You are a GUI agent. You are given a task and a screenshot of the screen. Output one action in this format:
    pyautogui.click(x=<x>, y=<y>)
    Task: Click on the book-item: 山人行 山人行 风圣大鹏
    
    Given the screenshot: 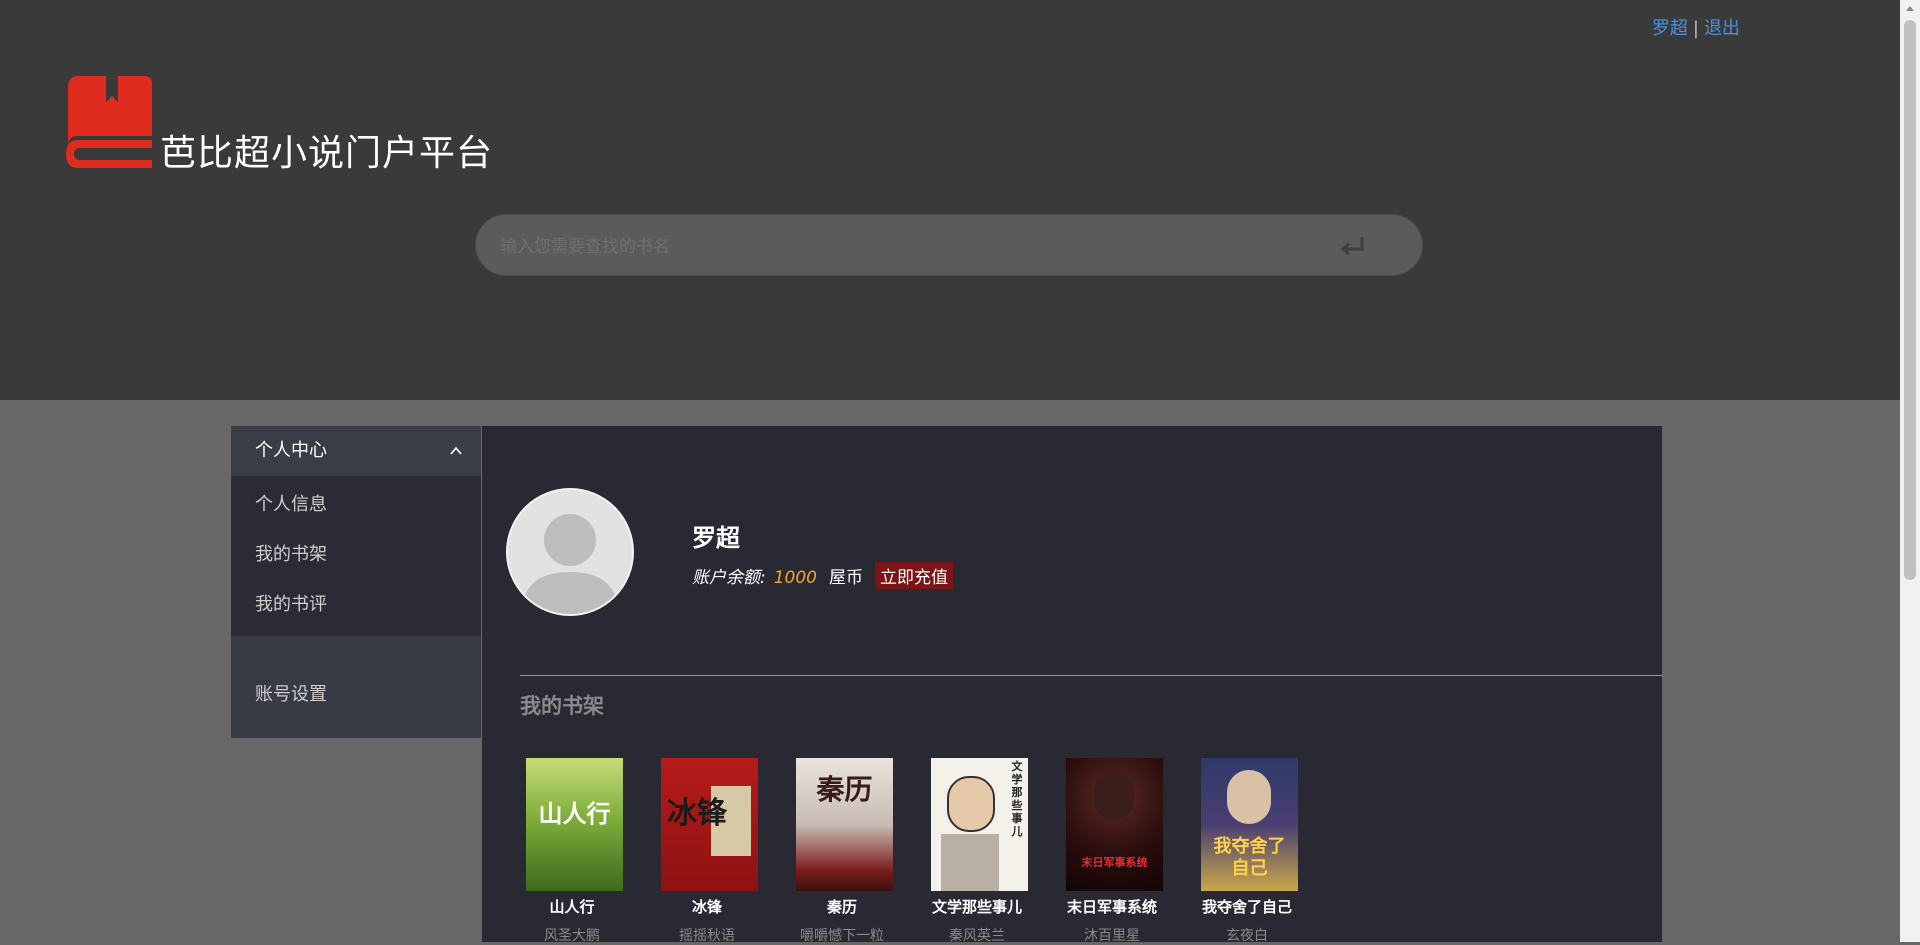 What is the action you would take?
    pyautogui.click(x=575, y=851)
    